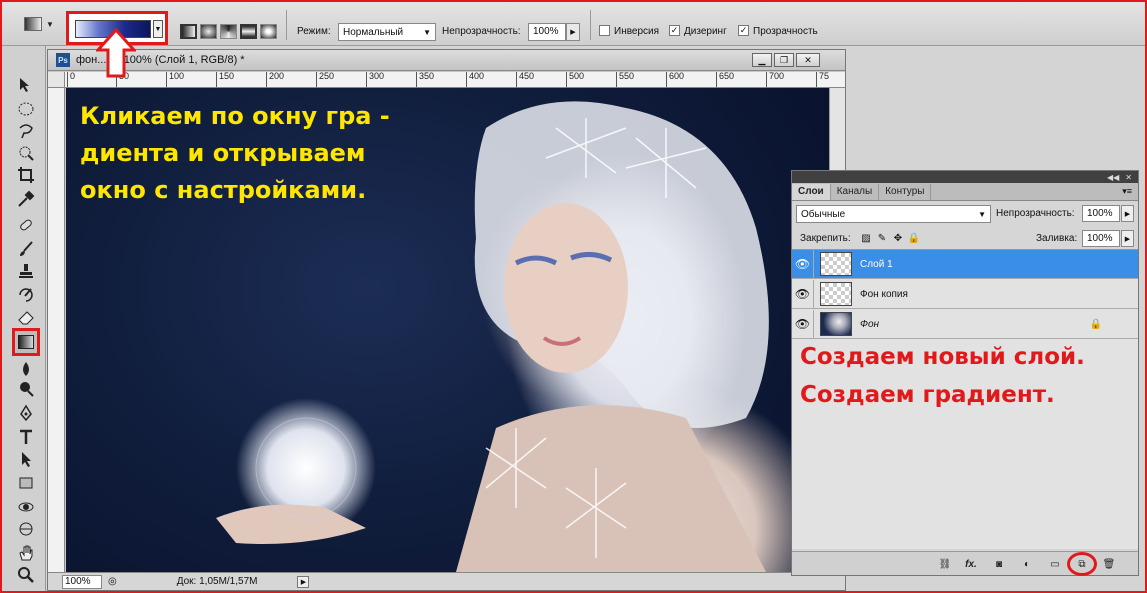 The height and width of the screenshot is (593, 1147). I want to click on tool-preset-picker: ▼, so click(39, 24).